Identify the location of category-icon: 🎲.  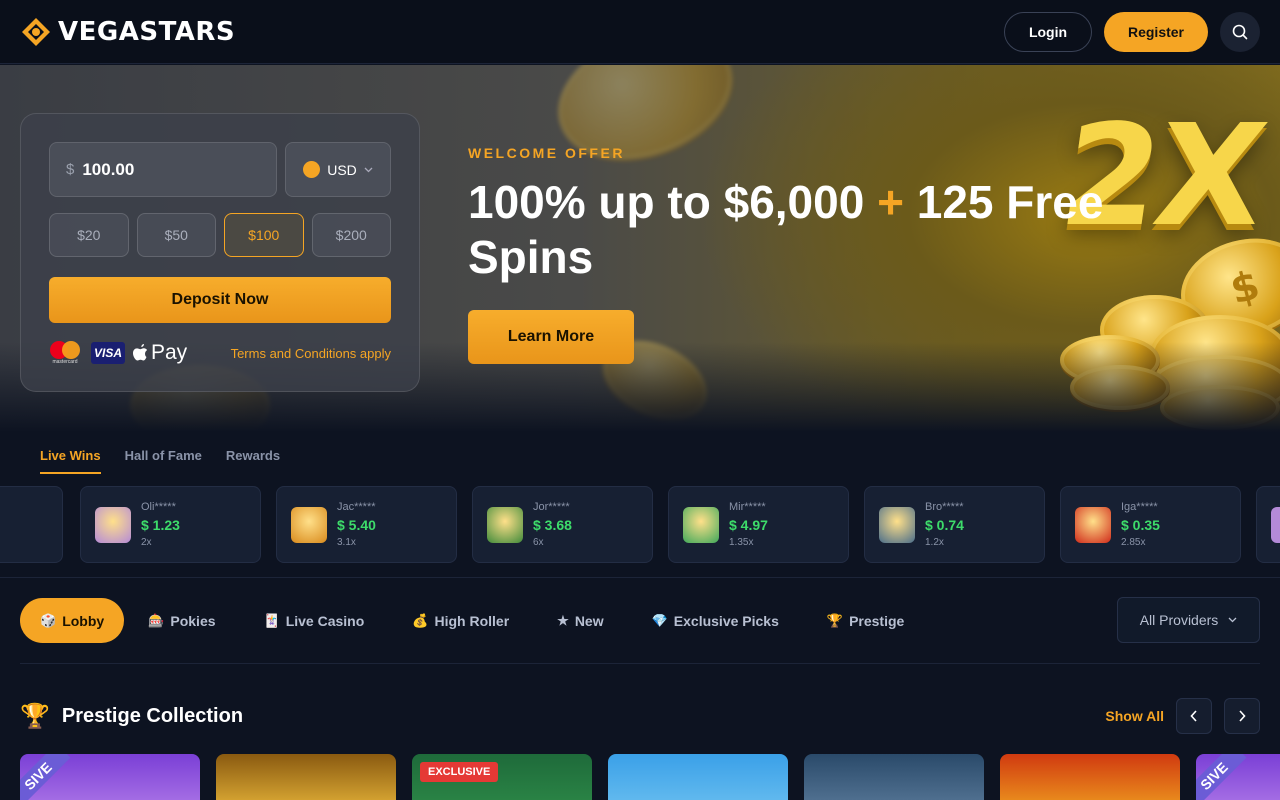
(48, 620).